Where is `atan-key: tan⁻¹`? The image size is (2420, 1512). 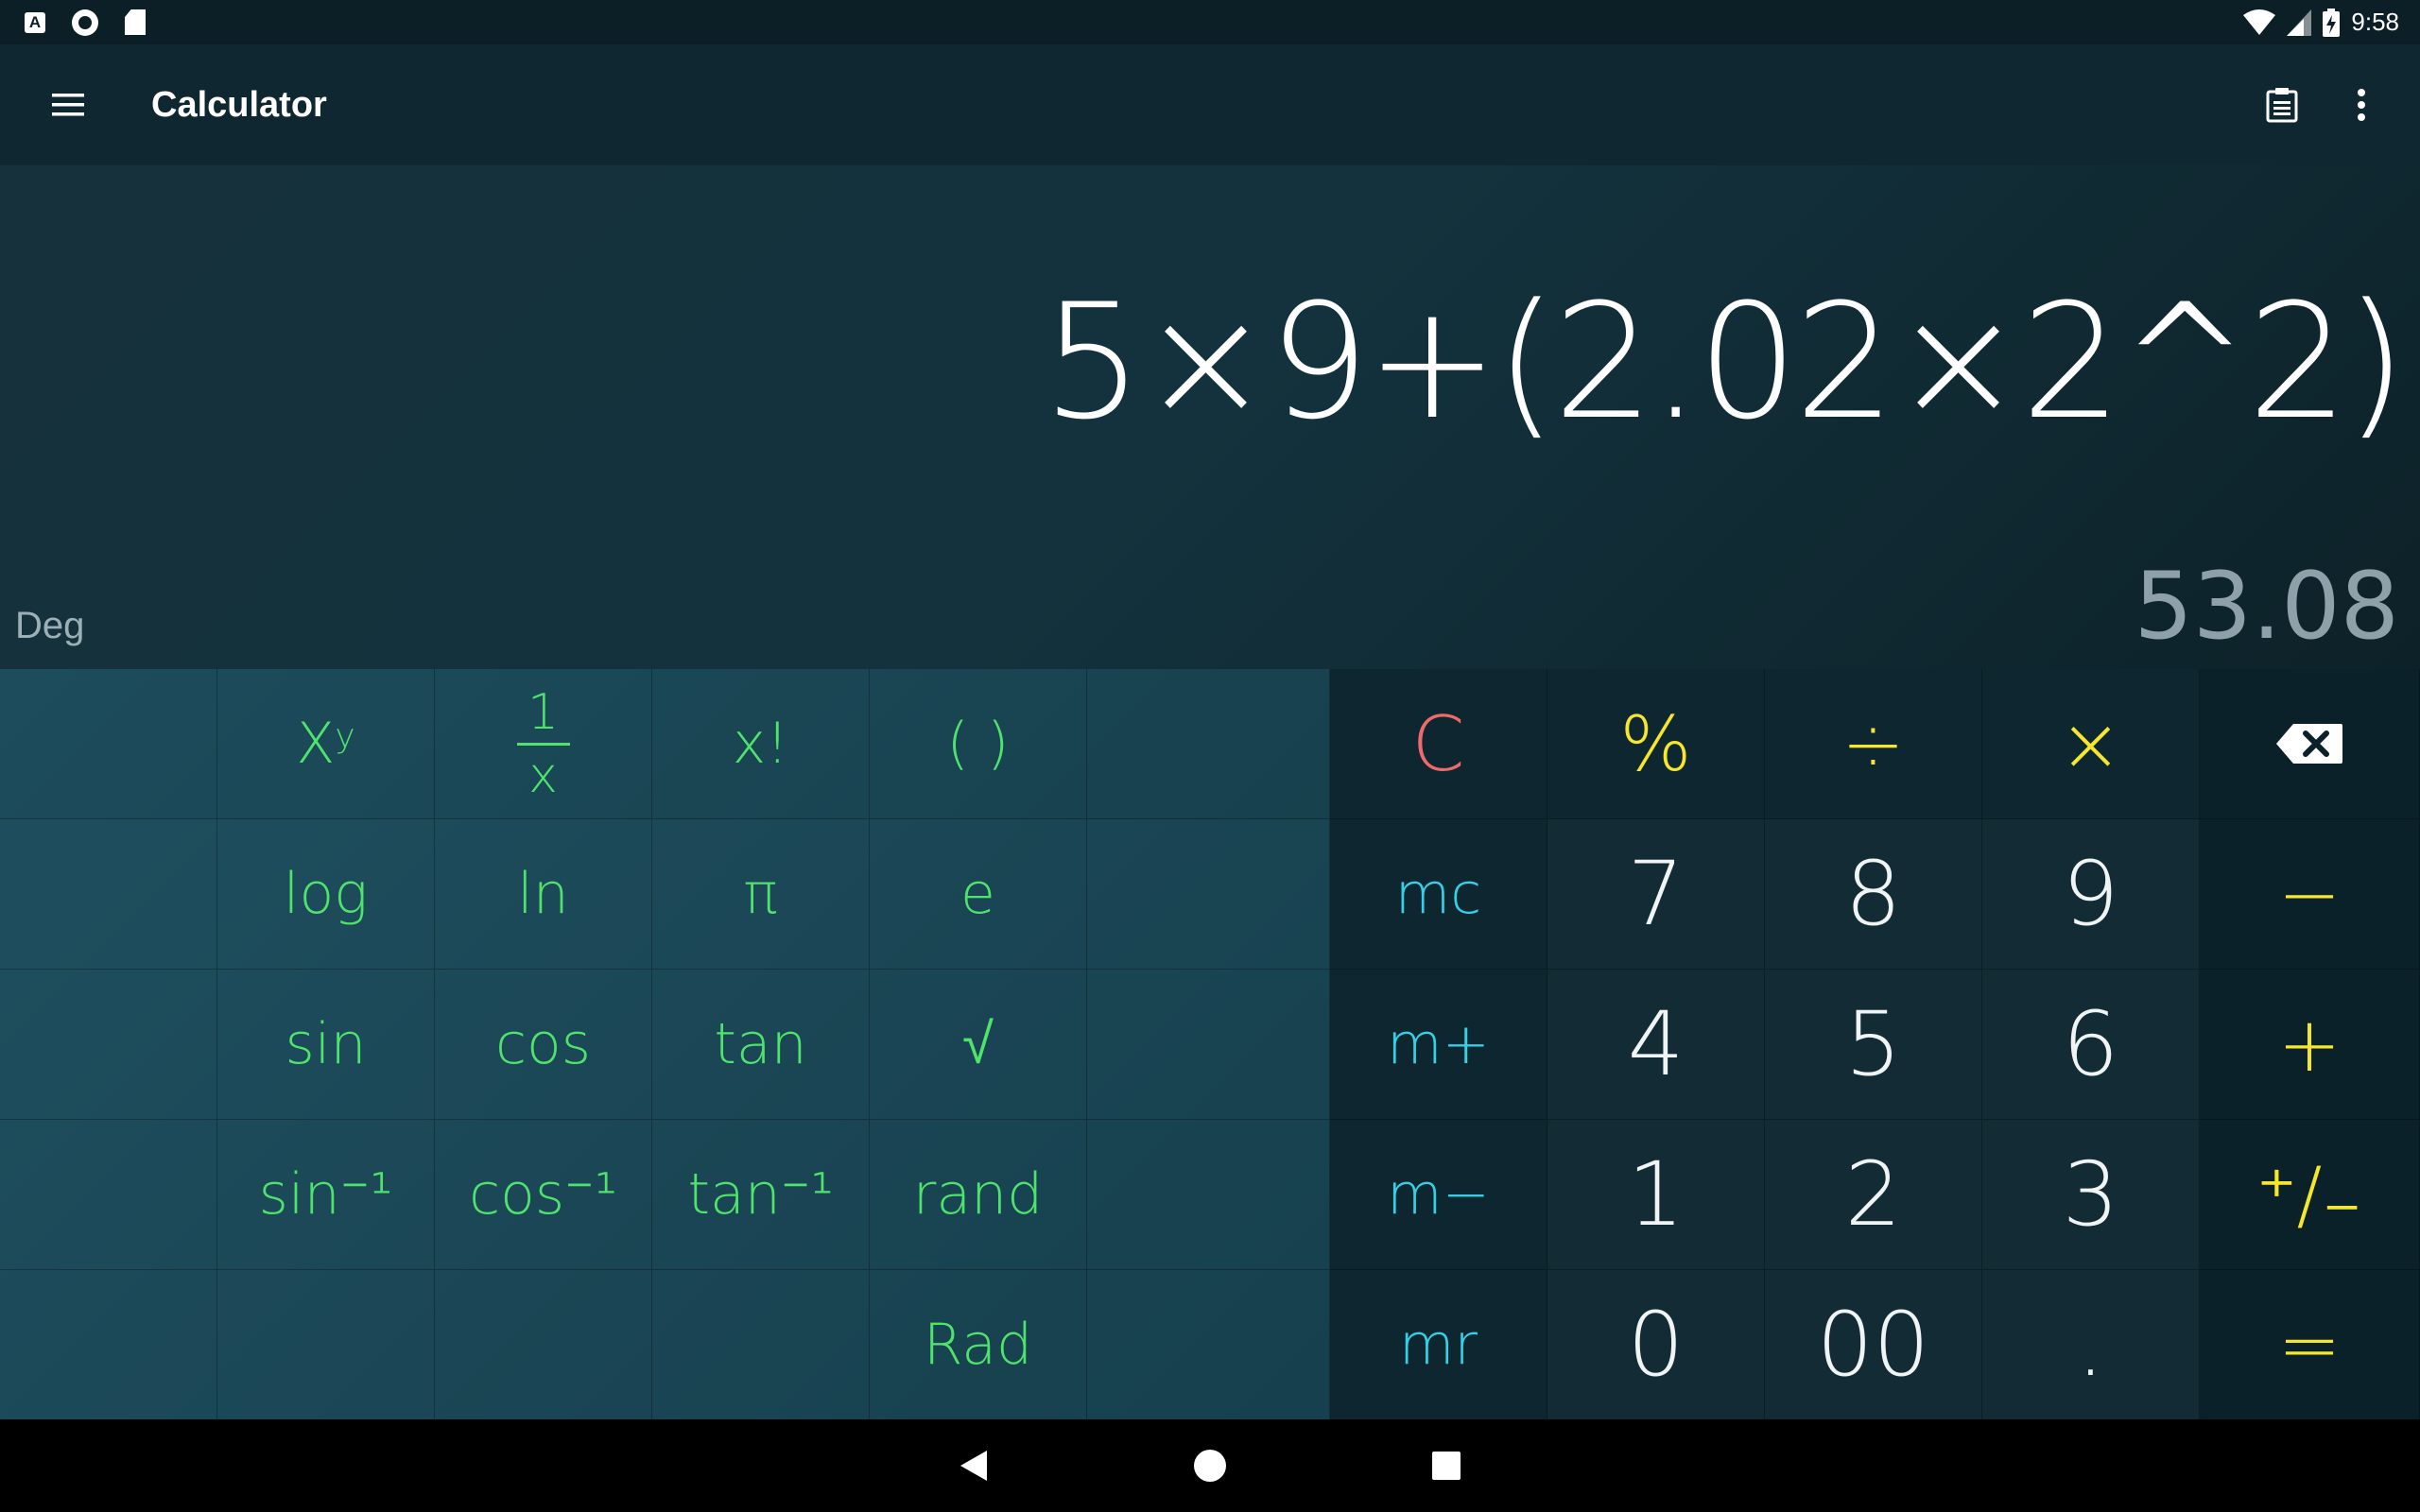 atan-key: tan⁻¹ is located at coordinates (761, 1195).